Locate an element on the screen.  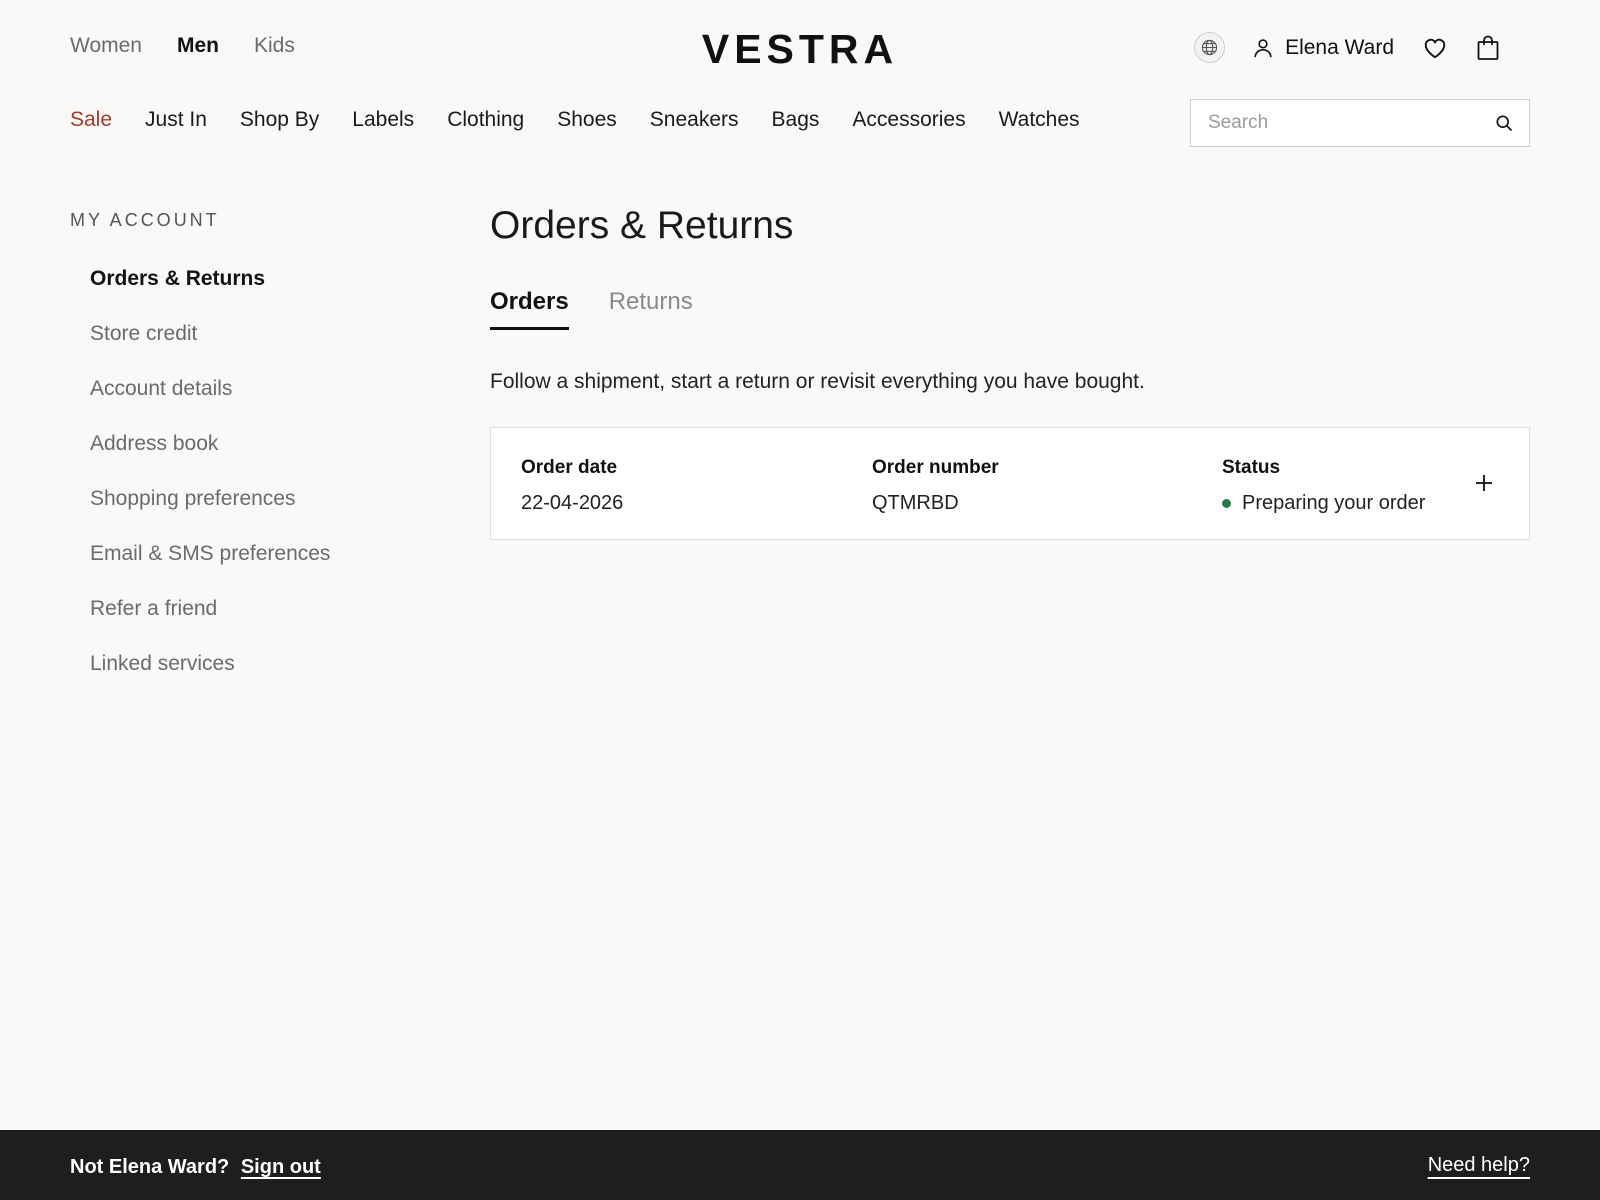
bag-button is located at coordinates (1488, 48).